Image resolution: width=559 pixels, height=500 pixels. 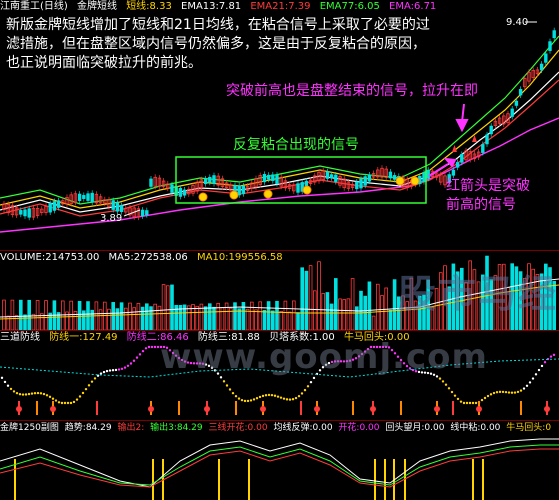 What do you see at coordinates (488, 186) in the screenshot?
I see `red-arrow-annotation-line1: 红箭头是突破` at bounding box center [488, 186].